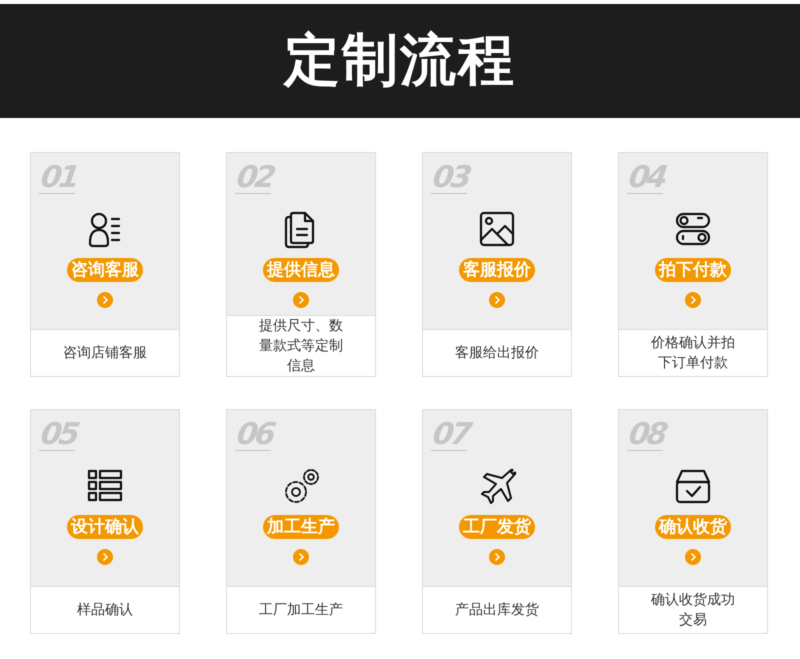  I want to click on step-description: 价格确认并拍下订单付款, so click(693, 353).